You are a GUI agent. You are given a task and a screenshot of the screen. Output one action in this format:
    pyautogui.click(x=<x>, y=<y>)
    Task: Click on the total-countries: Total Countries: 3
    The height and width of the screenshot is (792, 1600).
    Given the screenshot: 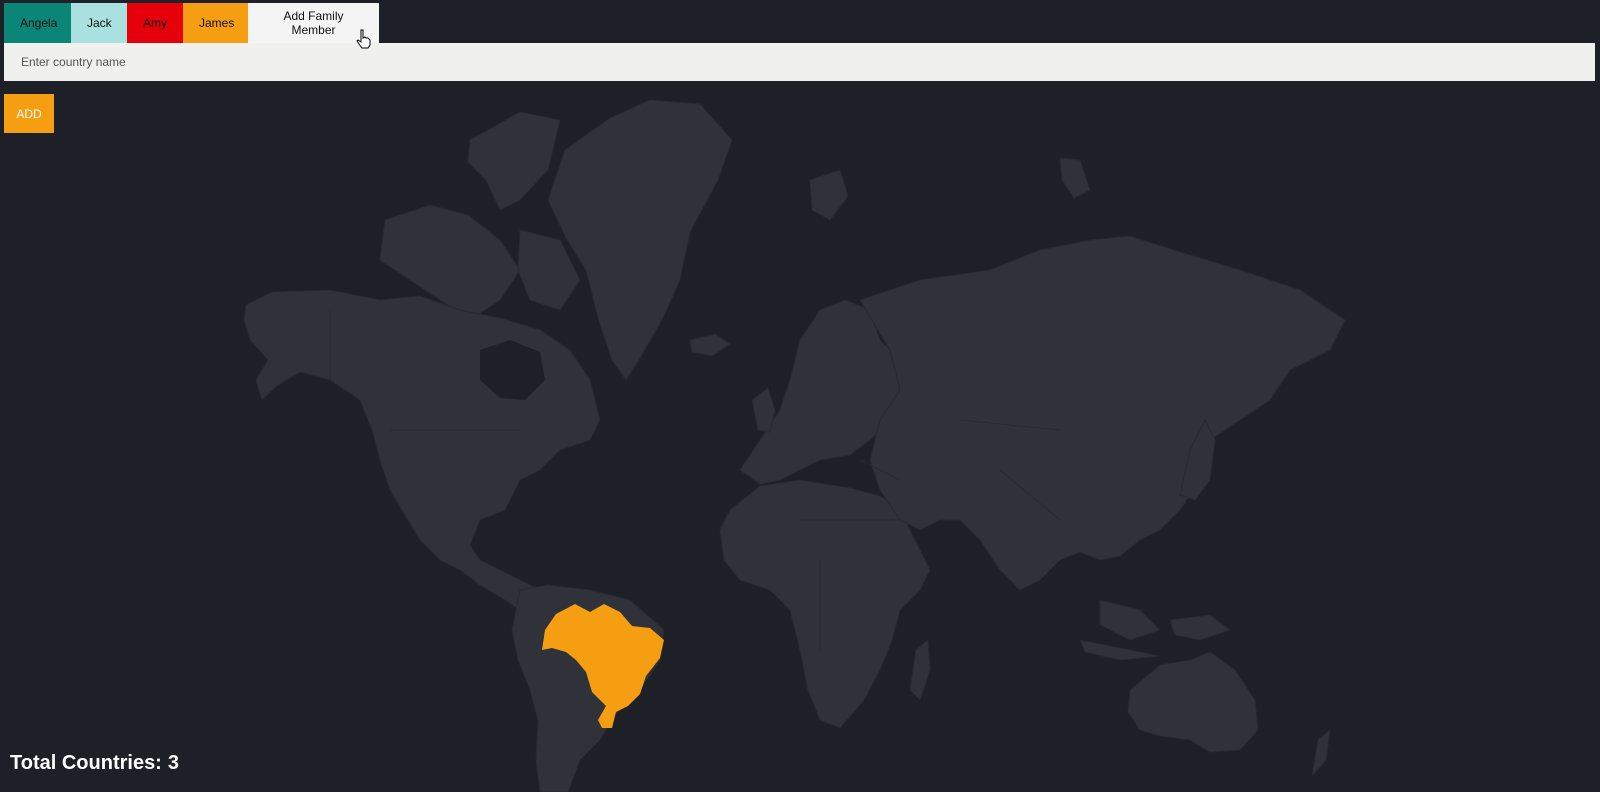 What is the action you would take?
    pyautogui.click(x=94, y=763)
    